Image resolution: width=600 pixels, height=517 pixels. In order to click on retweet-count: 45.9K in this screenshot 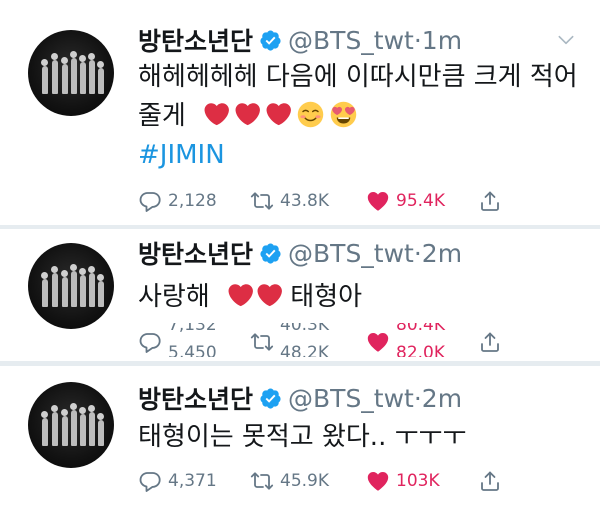, I will do `click(304, 481)`.